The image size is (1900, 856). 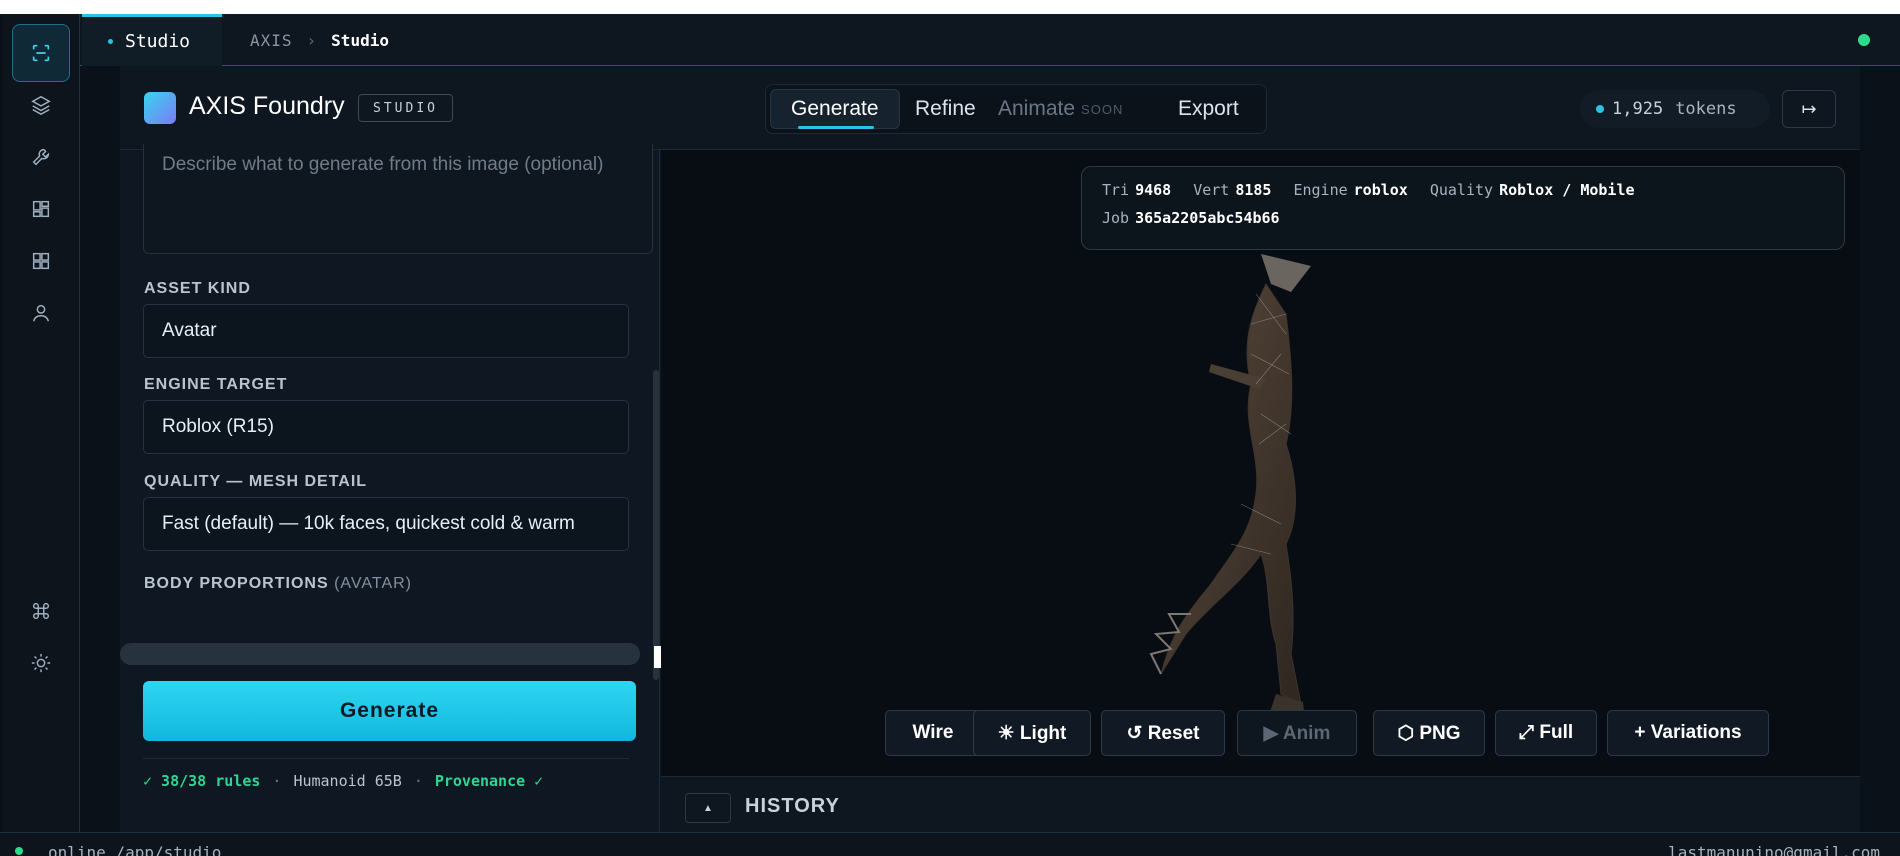 What do you see at coordinates (373, 583) in the screenshot?
I see `body-proportions-sub: (AVATAR)` at bounding box center [373, 583].